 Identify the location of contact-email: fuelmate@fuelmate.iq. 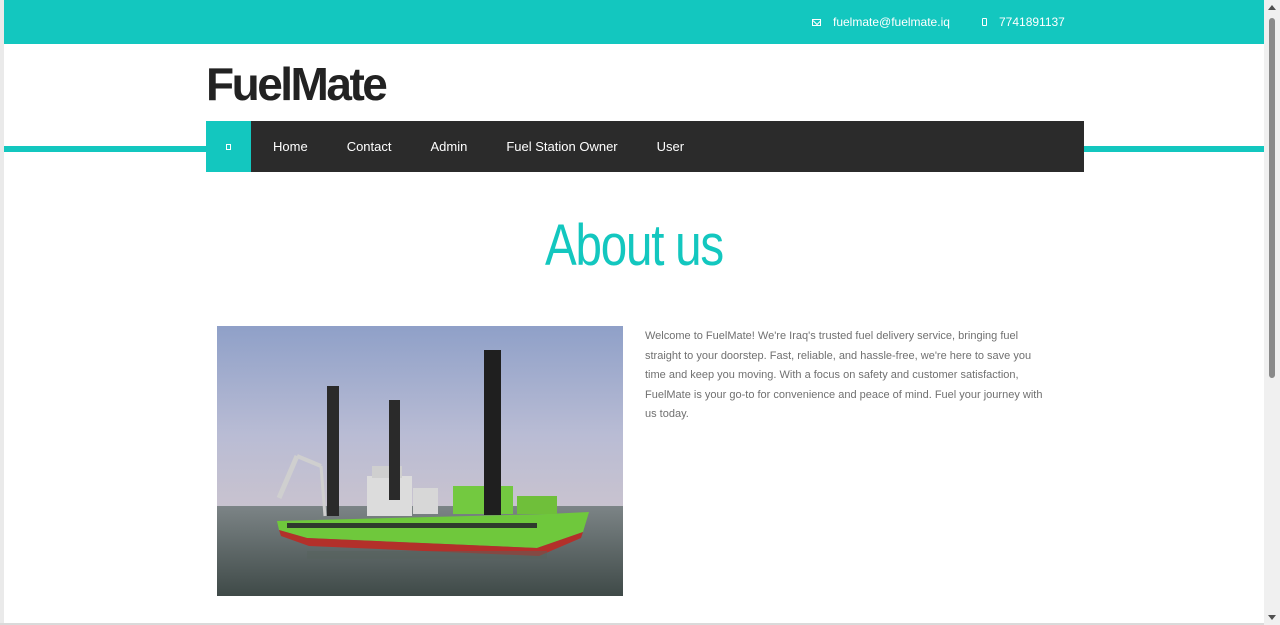
(881, 22).